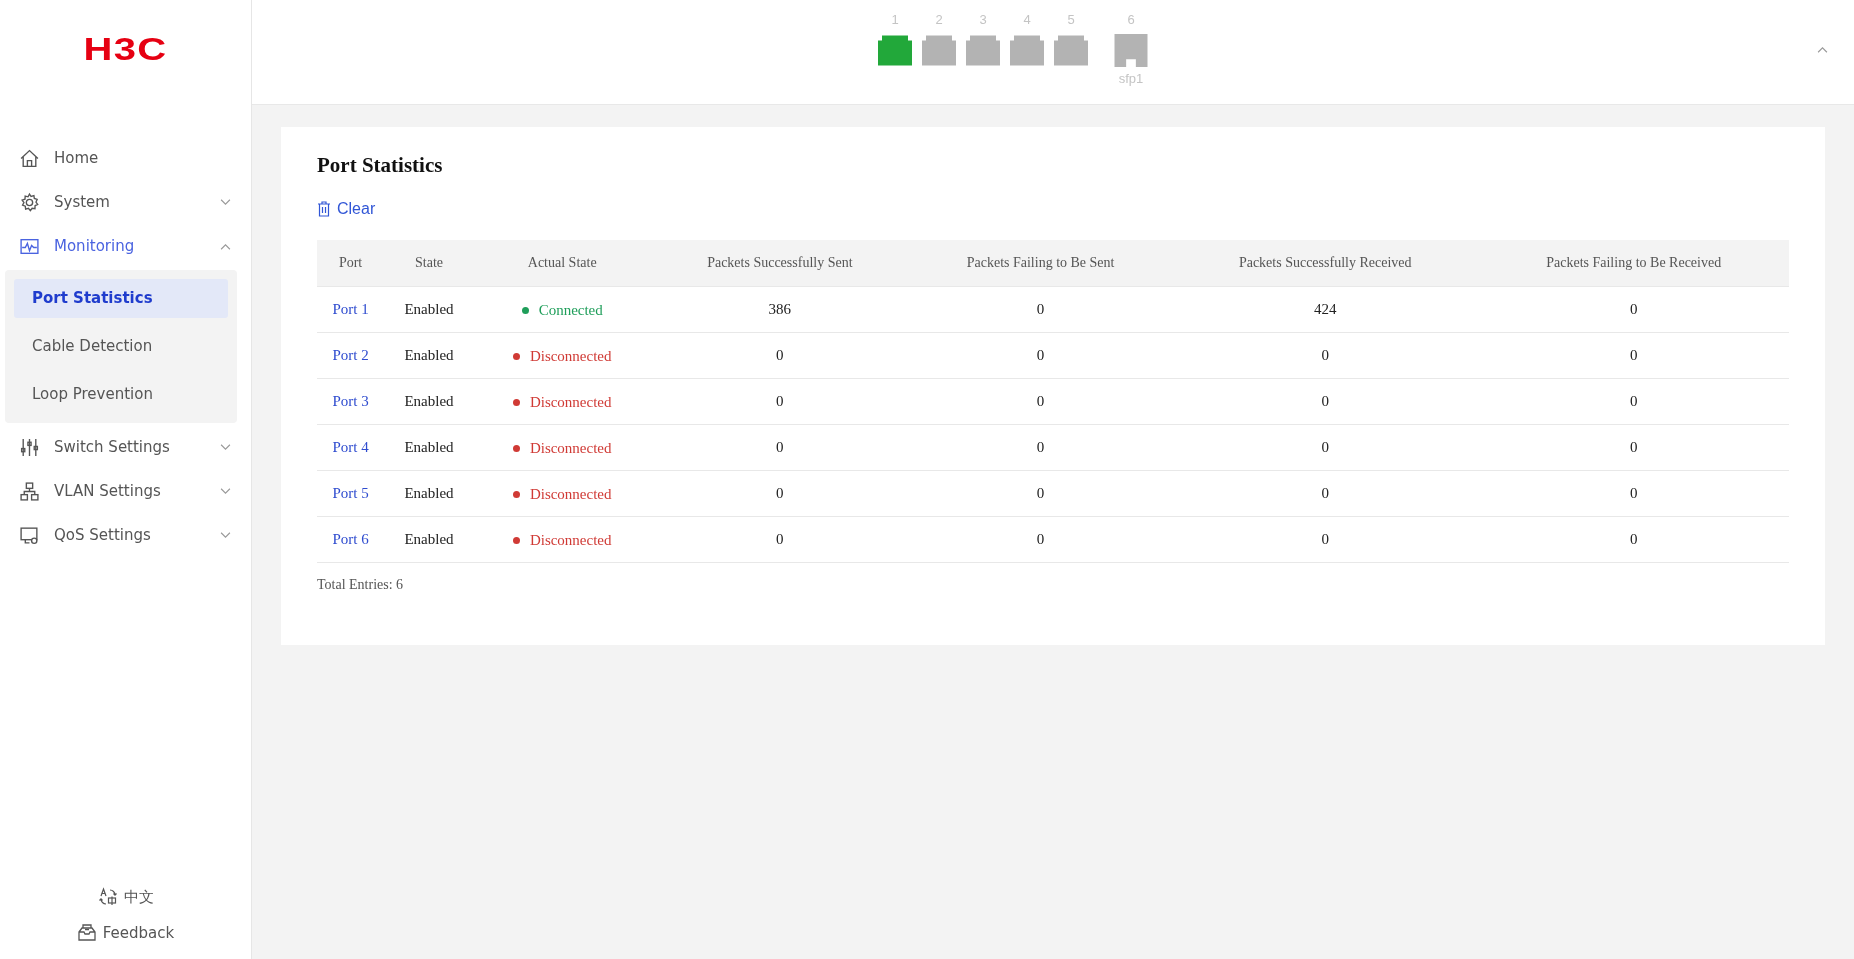 Image resolution: width=1854 pixels, height=959 pixels. What do you see at coordinates (895, 20) in the screenshot?
I see `port-number: 1` at bounding box center [895, 20].